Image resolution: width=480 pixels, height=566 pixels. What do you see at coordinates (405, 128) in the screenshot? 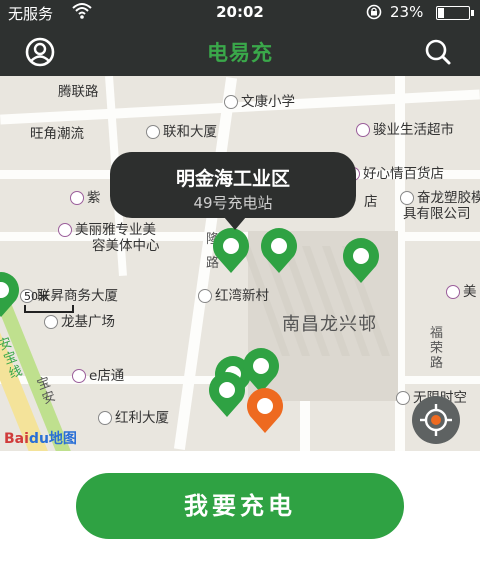
I see `poi-label: 骏业生活超市` at bounding box center [405, 128].